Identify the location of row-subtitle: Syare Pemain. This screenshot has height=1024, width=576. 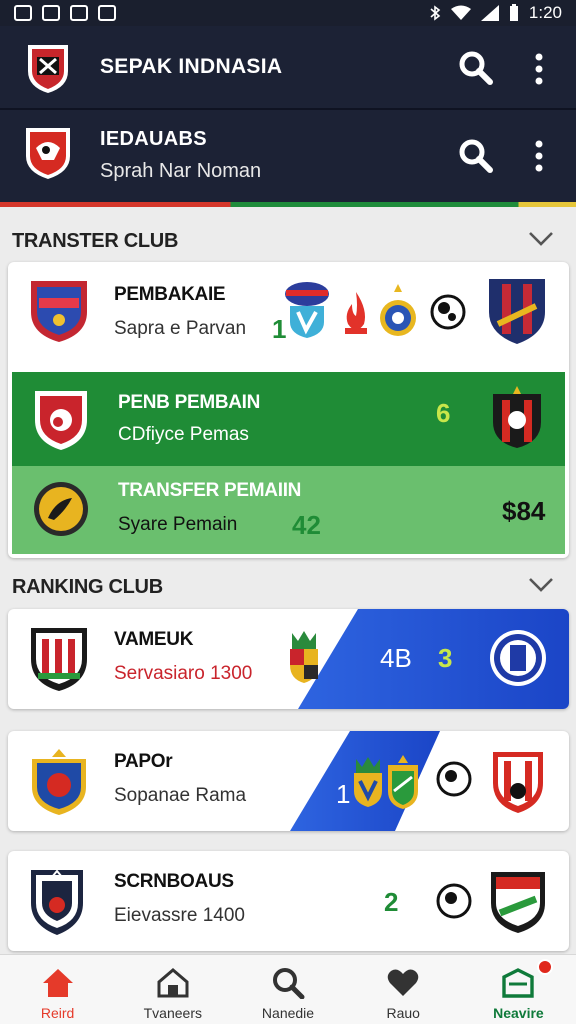
(178, 524).